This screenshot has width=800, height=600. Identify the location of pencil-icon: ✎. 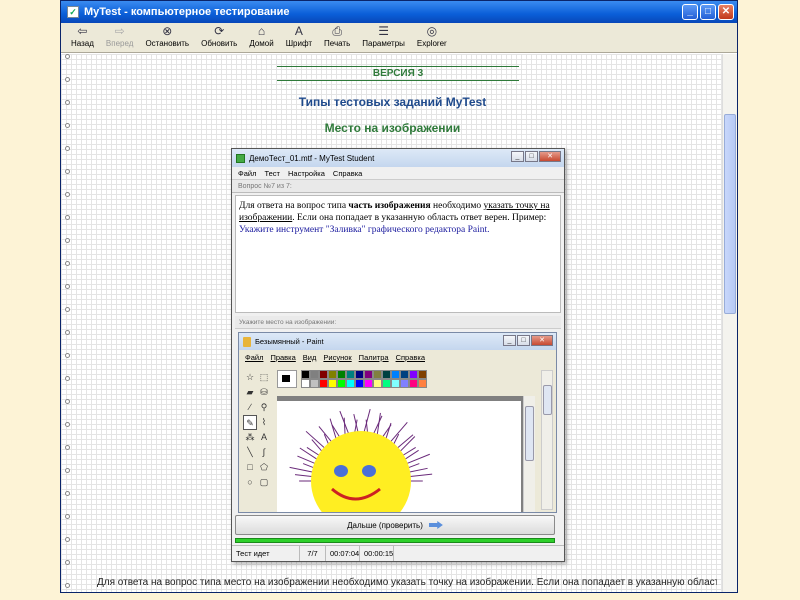
(250, 422).